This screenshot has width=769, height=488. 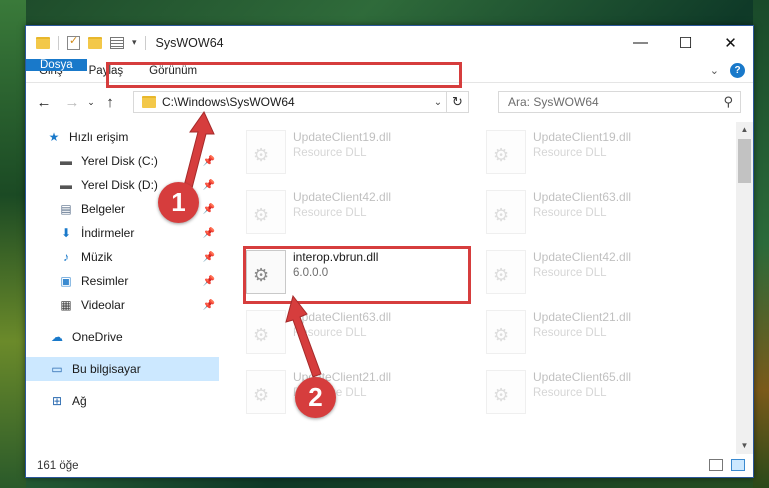 I want to click on file-name: UpdateClient65.dll, so click(x=582, y=377).